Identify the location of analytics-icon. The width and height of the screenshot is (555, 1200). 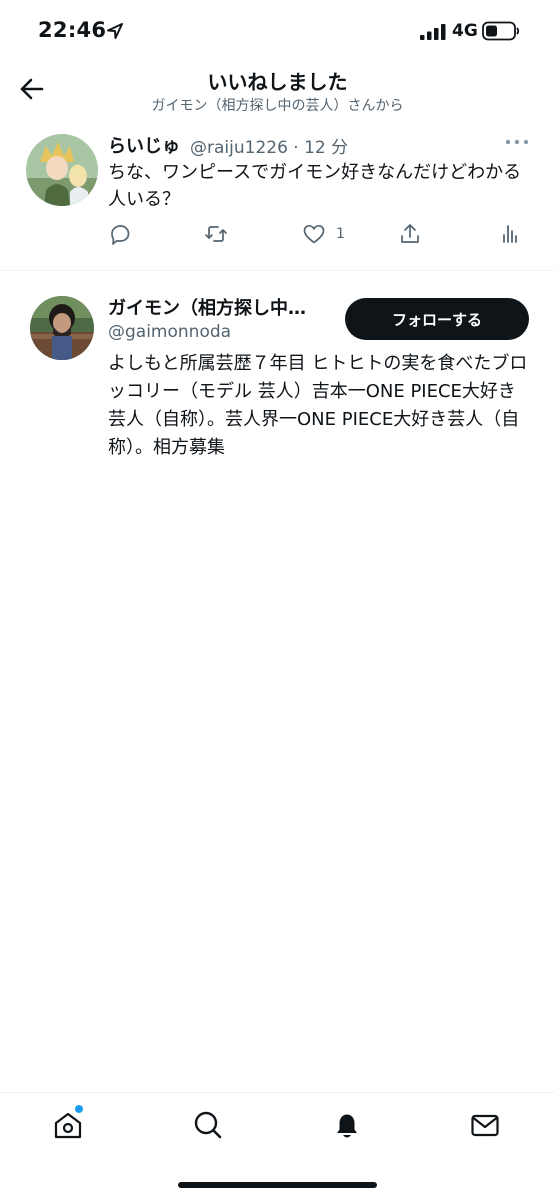
(510, 234).